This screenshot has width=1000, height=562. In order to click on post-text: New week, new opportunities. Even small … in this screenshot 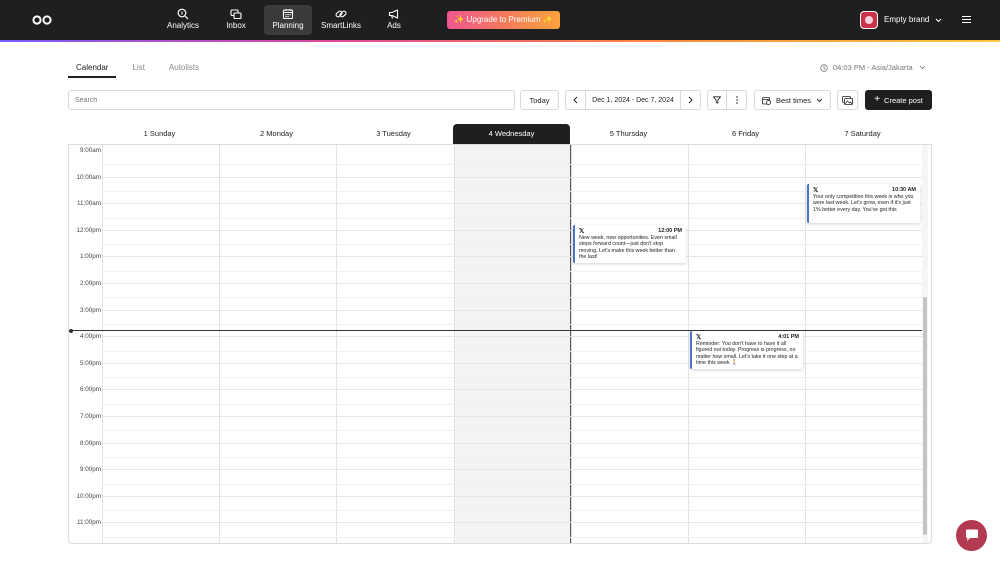, I will do `click(628, 248)`.